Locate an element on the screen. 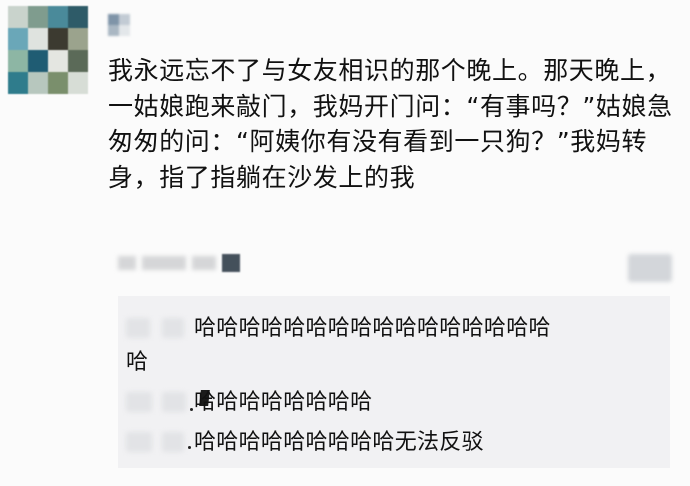 The width and height of the screenshot is (690, 486). more-options-button is located at coordinates (650, 268).